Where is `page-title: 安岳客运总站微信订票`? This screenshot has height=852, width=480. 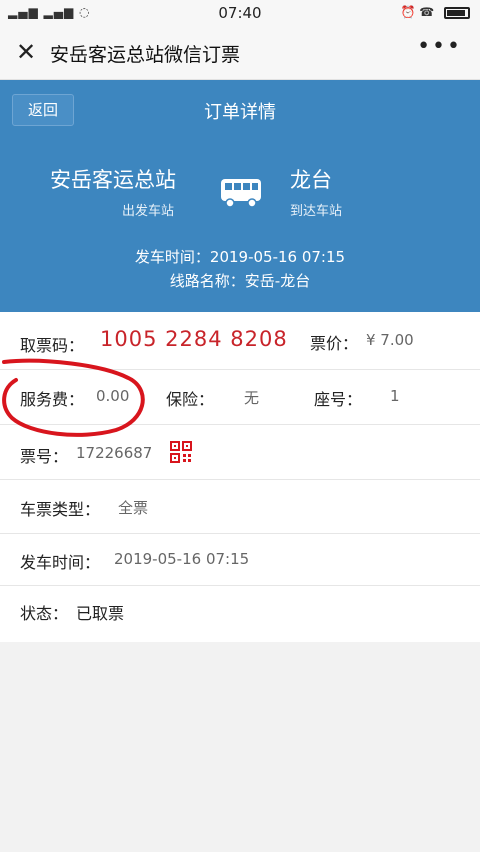
page-title: 安岳客运总站微信订票 is located at coordinates (145, 55).